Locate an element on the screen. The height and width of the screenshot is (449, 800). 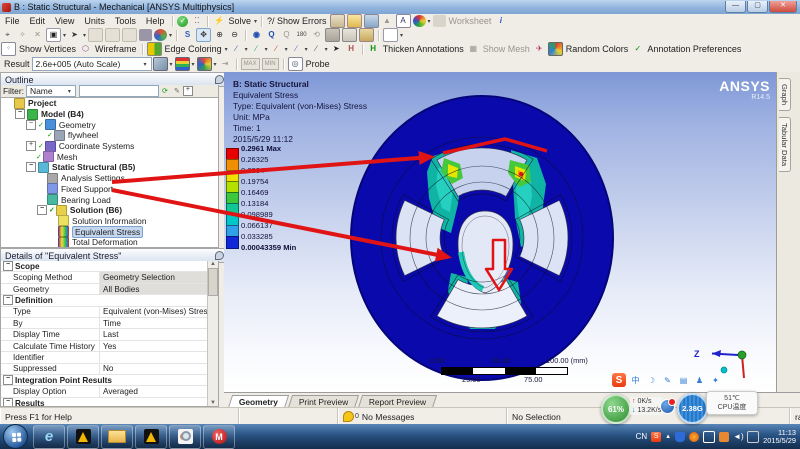
details-section: − Scope is located at coordinates (109, 267).